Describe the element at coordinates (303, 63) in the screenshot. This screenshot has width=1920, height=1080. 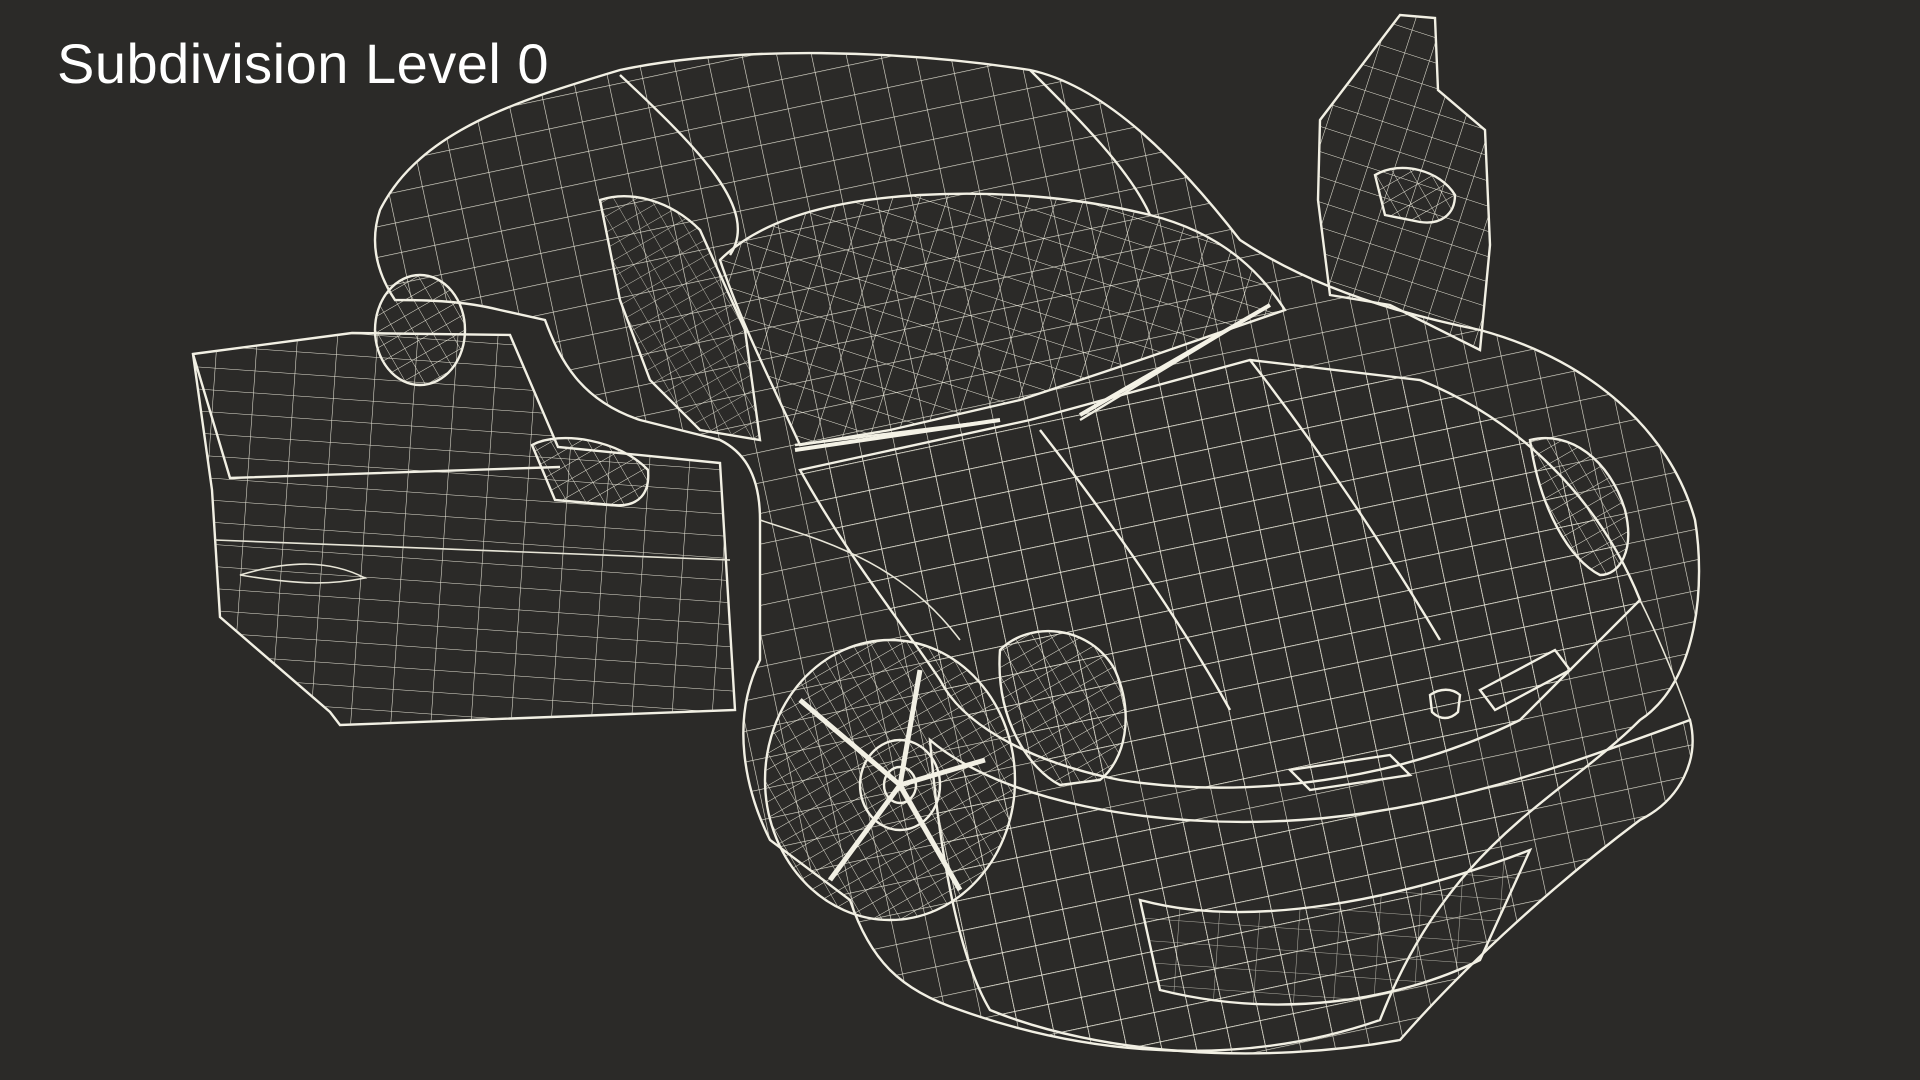
I see `subdivision-level-caption: Subdivision Level 0` at that location.